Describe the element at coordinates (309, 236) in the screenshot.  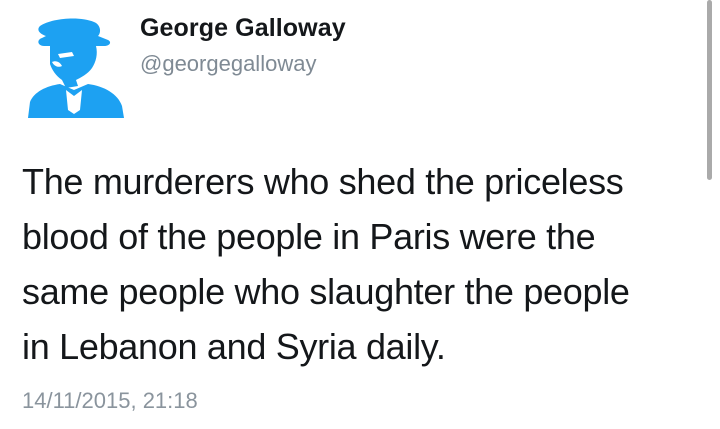
I see `tweet-text-line: blood of the people in Paris were the` at that location.